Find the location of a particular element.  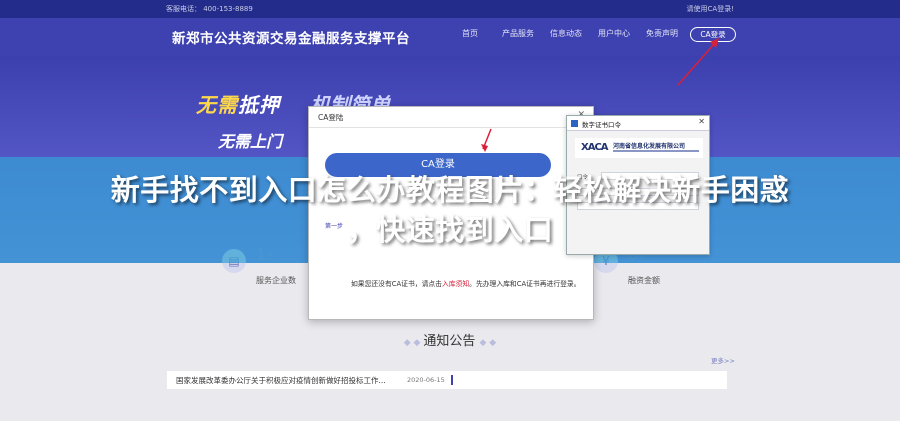

page-title-line: 新手找不到入口怎么办教程图片：轻松解决新手困惑 is located at coordinates (450, 190).